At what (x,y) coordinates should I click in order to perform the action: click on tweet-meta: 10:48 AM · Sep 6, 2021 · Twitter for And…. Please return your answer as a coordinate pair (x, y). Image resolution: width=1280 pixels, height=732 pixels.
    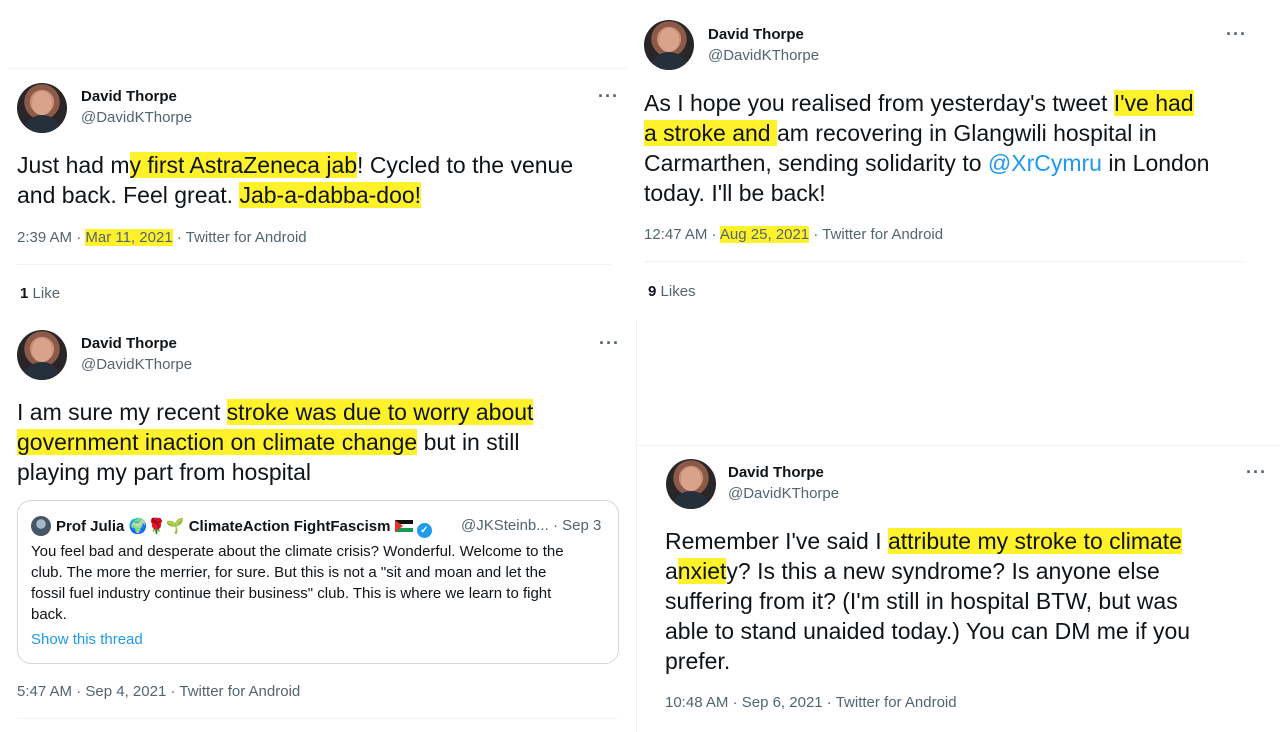
    Looking at the image, I should click on (811, 702).